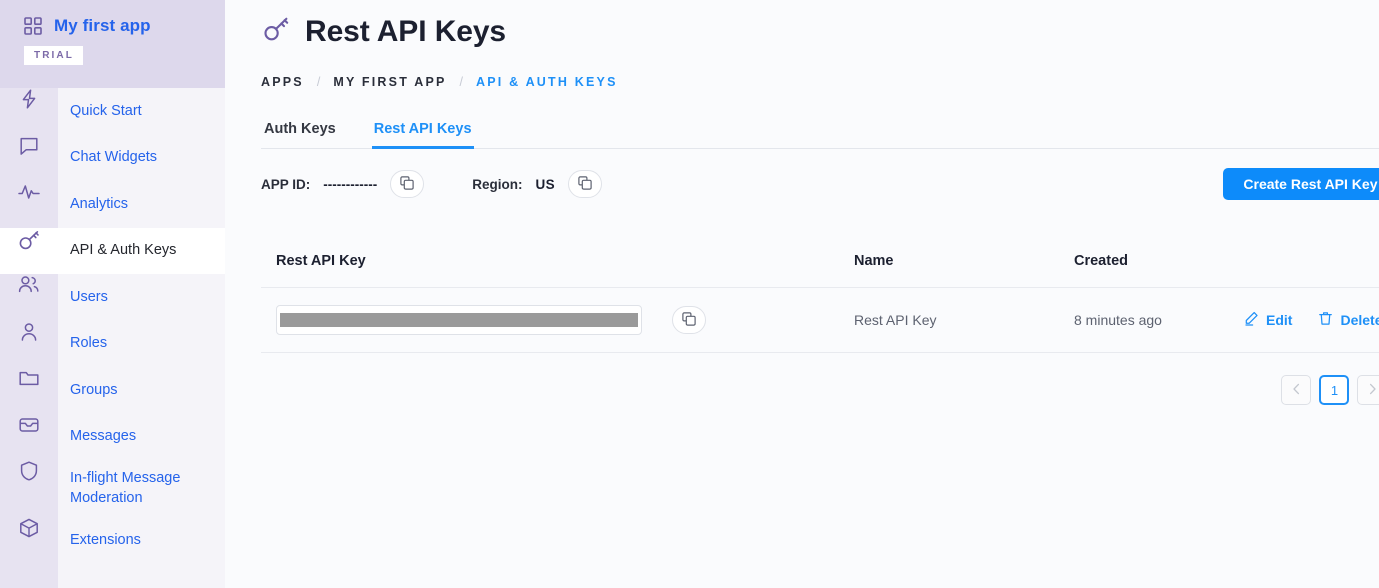 The width and height of the screenshot is (1379, 588). What do you see at coordinates (112, 344) in the screenshot?
I see `sidebar-item-roles: Roles` at bounding box center [112, 344].